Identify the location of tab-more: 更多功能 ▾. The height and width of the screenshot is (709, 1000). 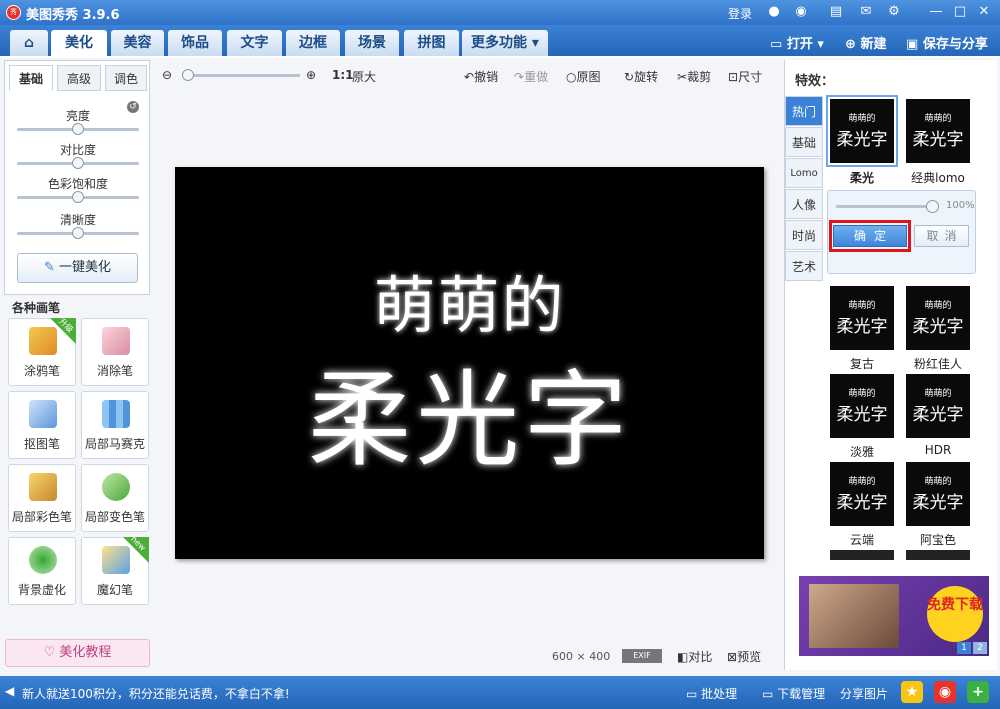
(505, 43).